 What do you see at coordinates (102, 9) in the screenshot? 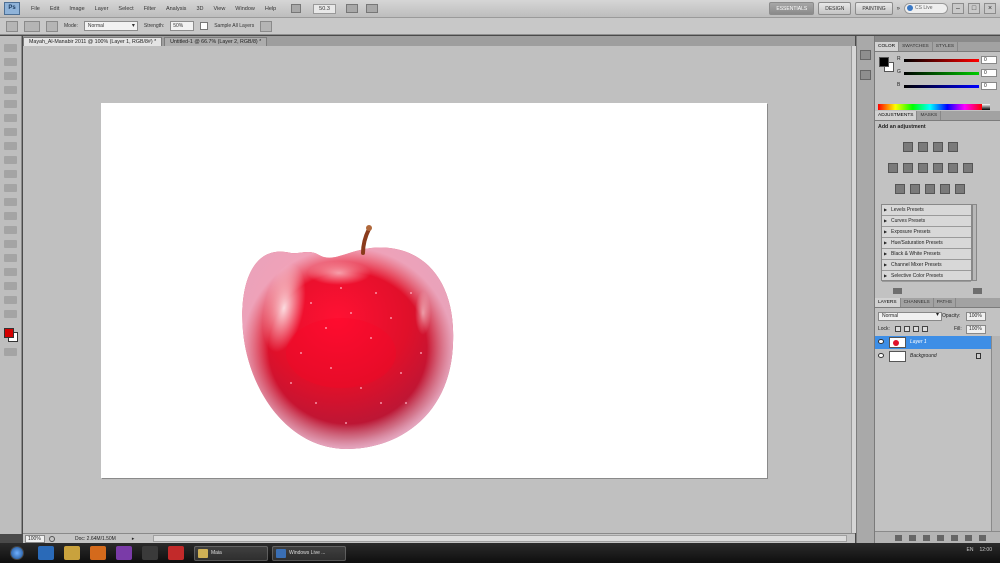
I see `menu-layer: Layer` at bounding box center [102, 9].